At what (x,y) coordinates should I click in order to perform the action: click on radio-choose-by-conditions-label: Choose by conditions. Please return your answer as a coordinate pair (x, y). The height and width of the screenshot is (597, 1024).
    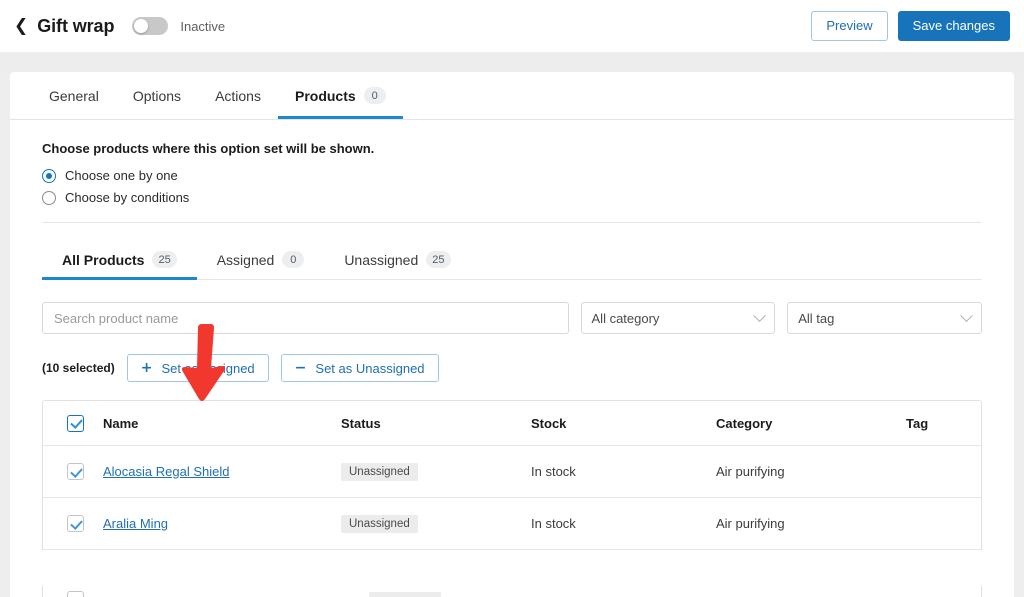
    Looking at the image, I should click on (127, 197).